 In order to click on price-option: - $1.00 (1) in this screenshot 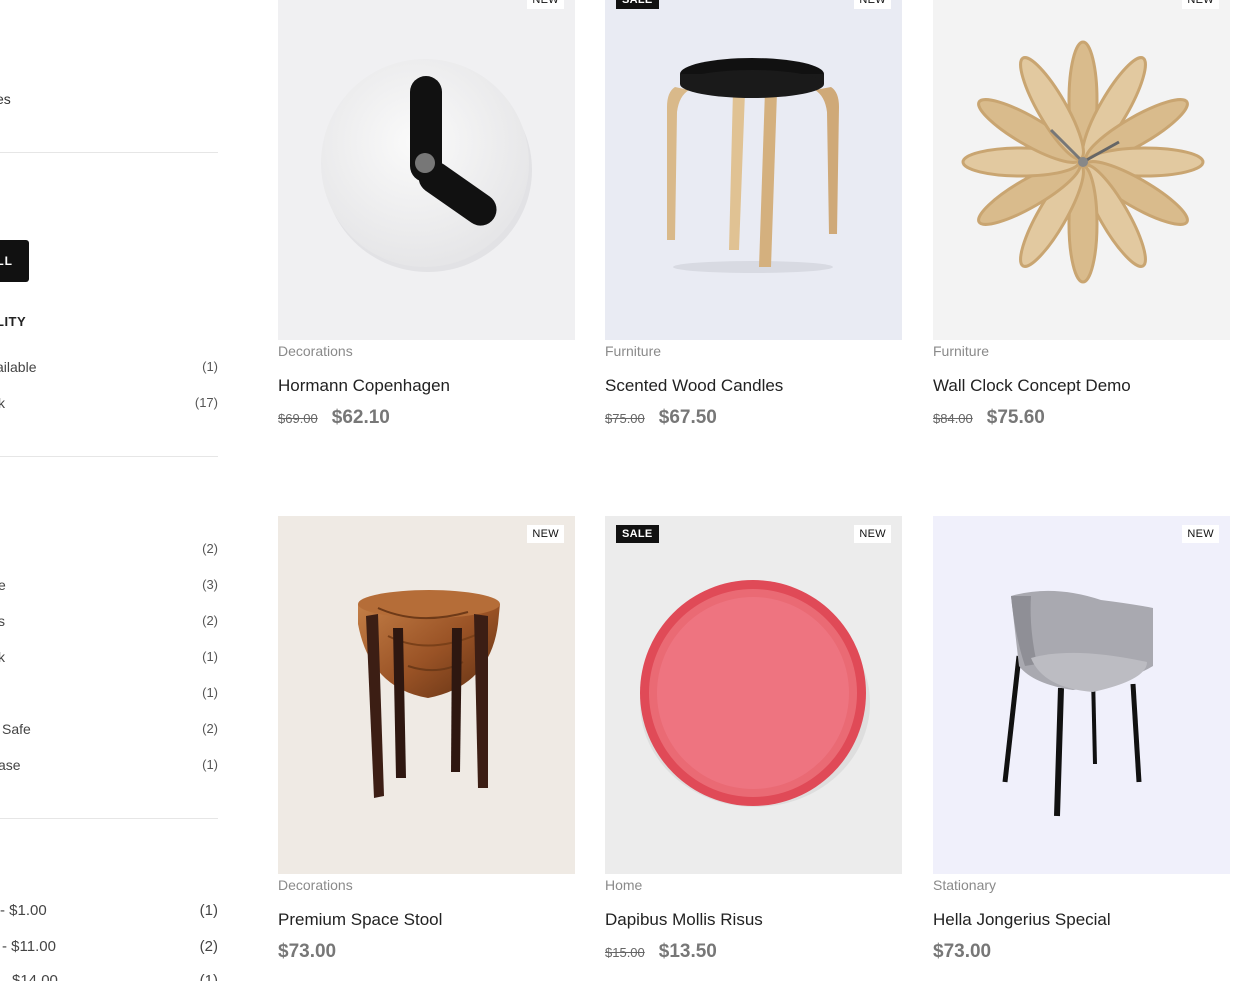, I will do `click(109, 912)`.